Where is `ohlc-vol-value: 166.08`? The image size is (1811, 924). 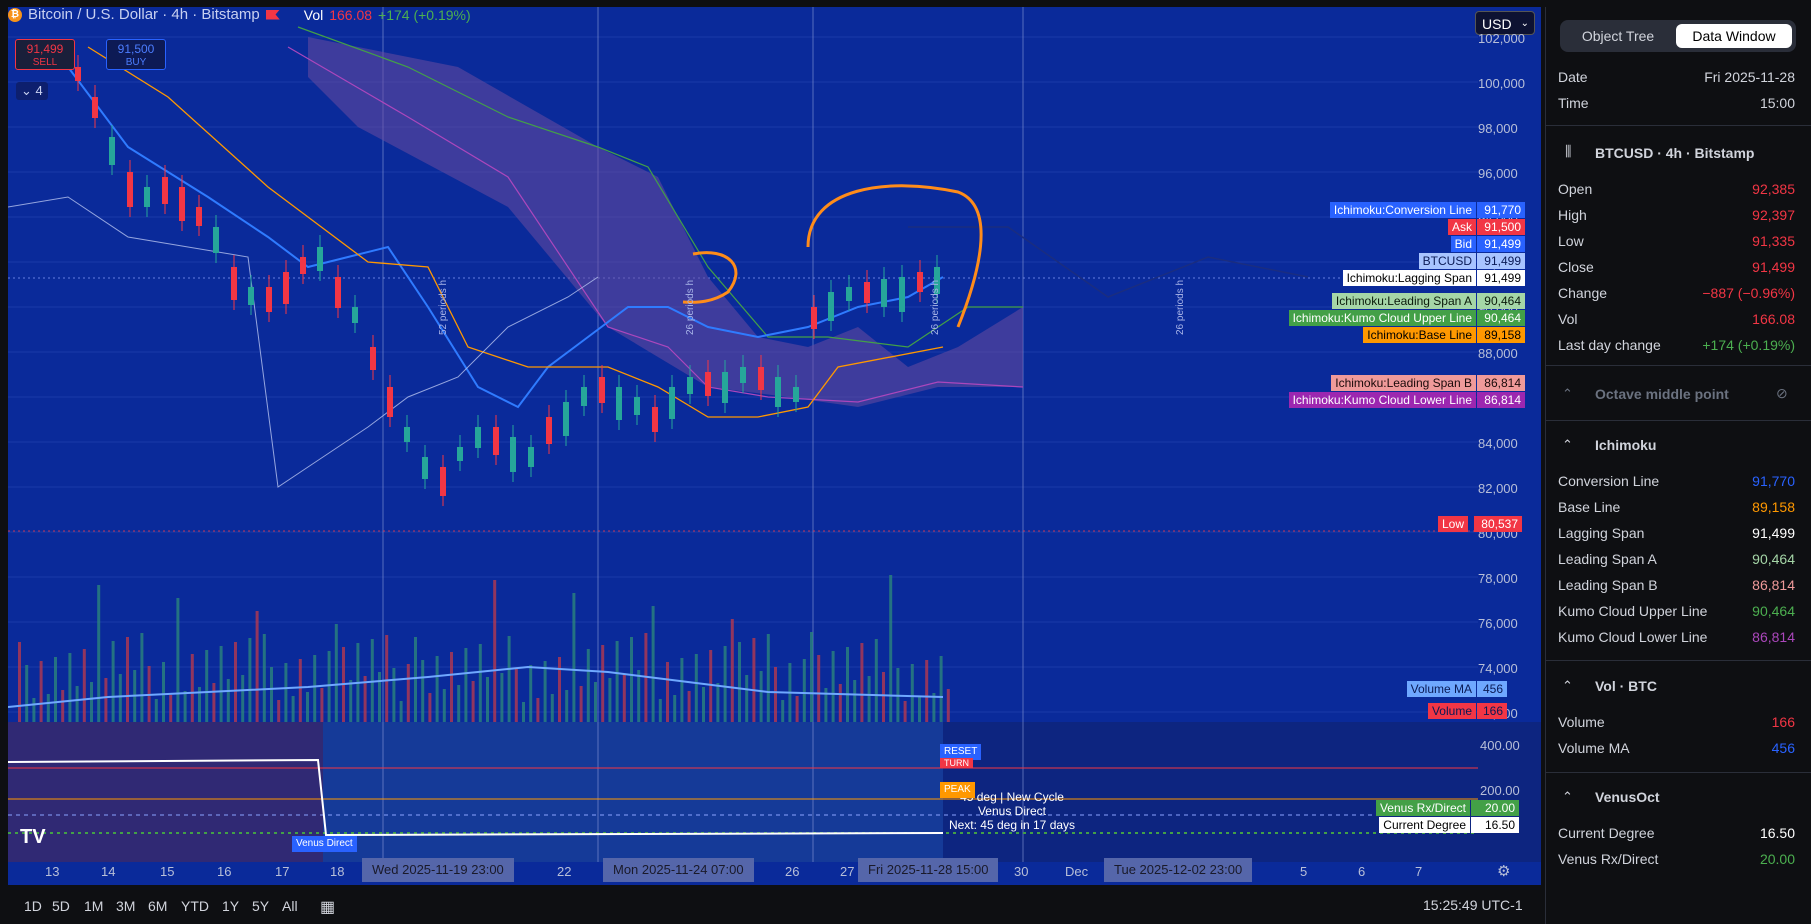
ohlc-vol-value: 166.08 is located at coordinates (1773, 319).